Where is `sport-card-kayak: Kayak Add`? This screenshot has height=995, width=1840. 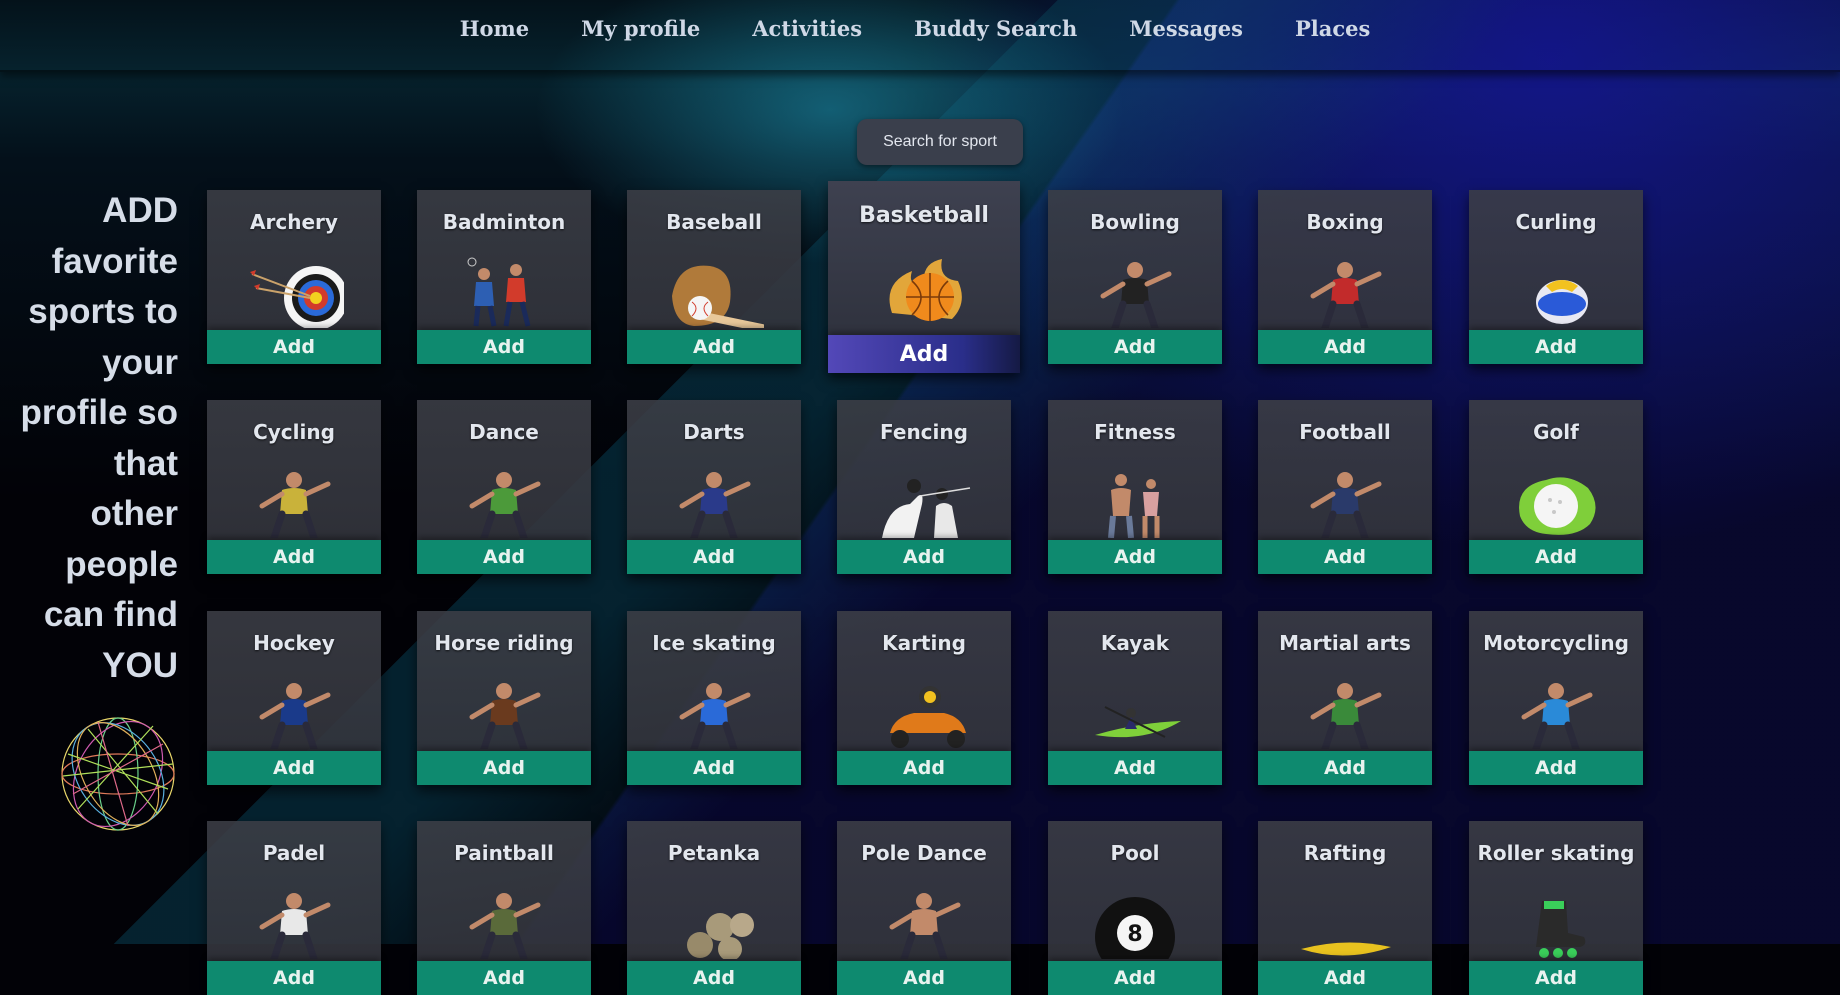 sport-card-kayak: Kayak Add is located at coordinates (1135, 698).